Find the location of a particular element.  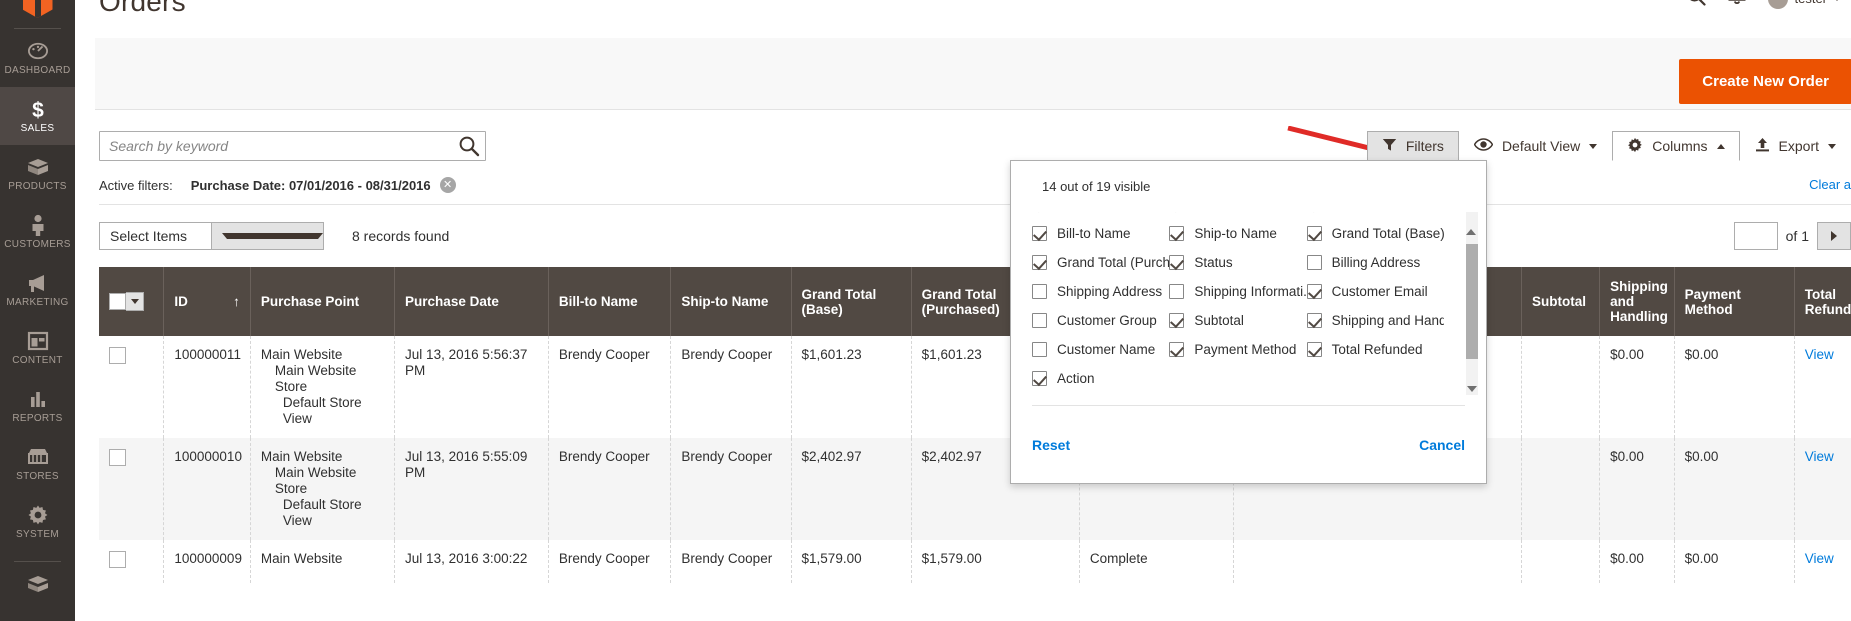

admin-user-menu: tester is located at coordinates (1804, 4).